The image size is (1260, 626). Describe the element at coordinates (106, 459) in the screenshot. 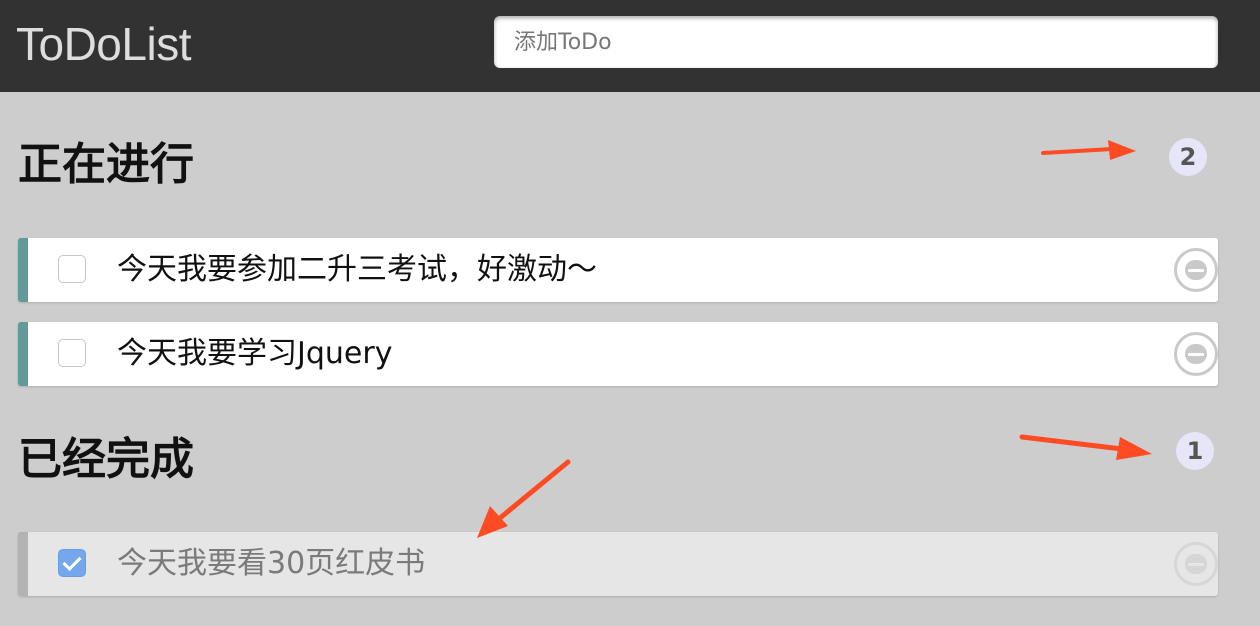

I see `section-title-done: 已经完成` at that location.